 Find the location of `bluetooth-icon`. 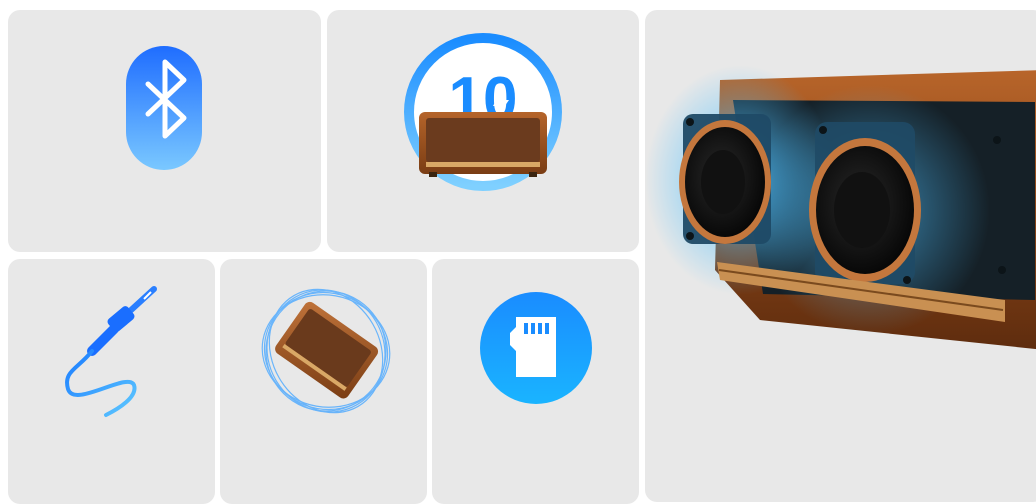

bluetooth-icon is located at coordinates (164, 108).